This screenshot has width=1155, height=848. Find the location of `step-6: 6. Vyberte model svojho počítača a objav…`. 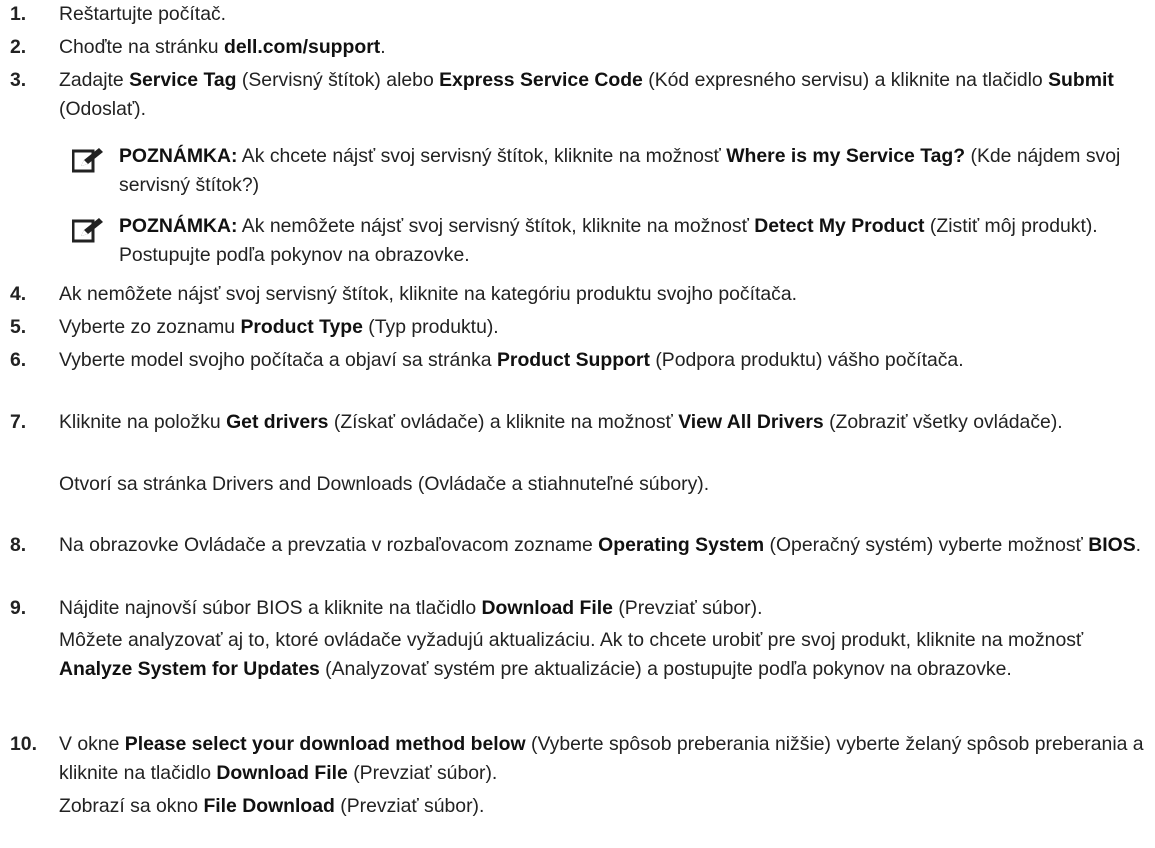

step-6: 6. Vyberte model svojho počítača a objav… is located at coordinates (577, 360).